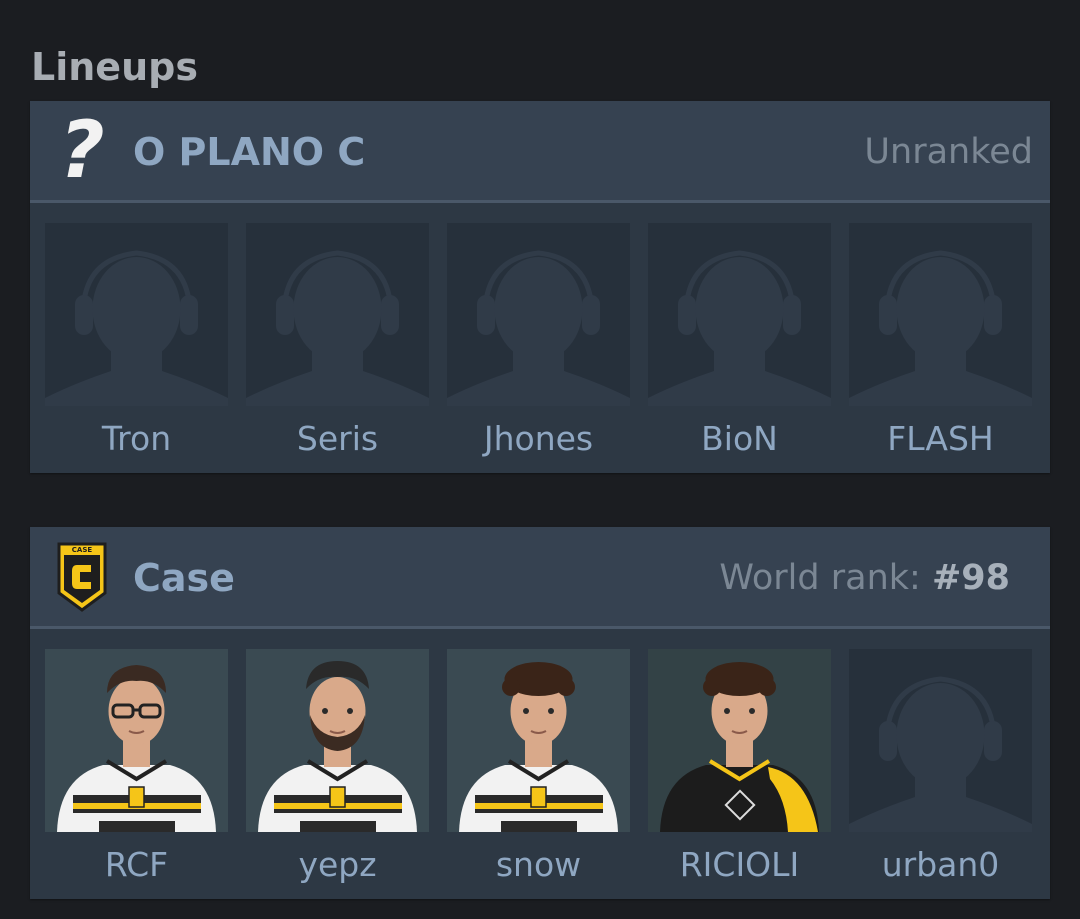 The image size is (1080, 919). I want to click on player-card: RCF, so click(136, 769).